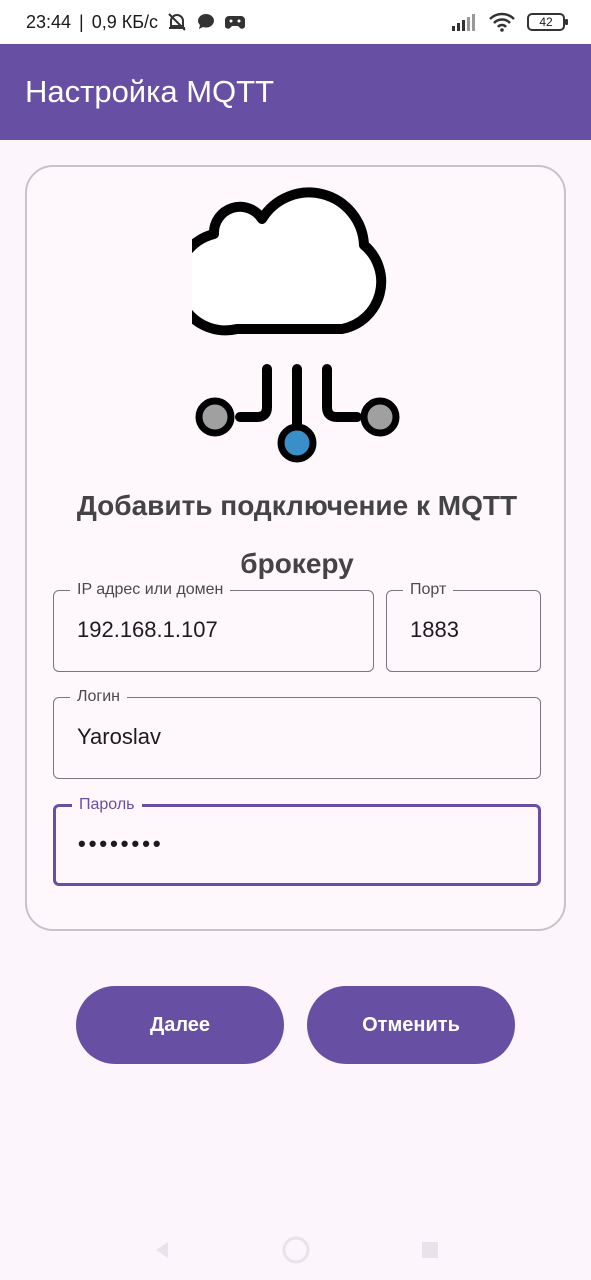  I want to click on home-icon, so click(296, 1250).